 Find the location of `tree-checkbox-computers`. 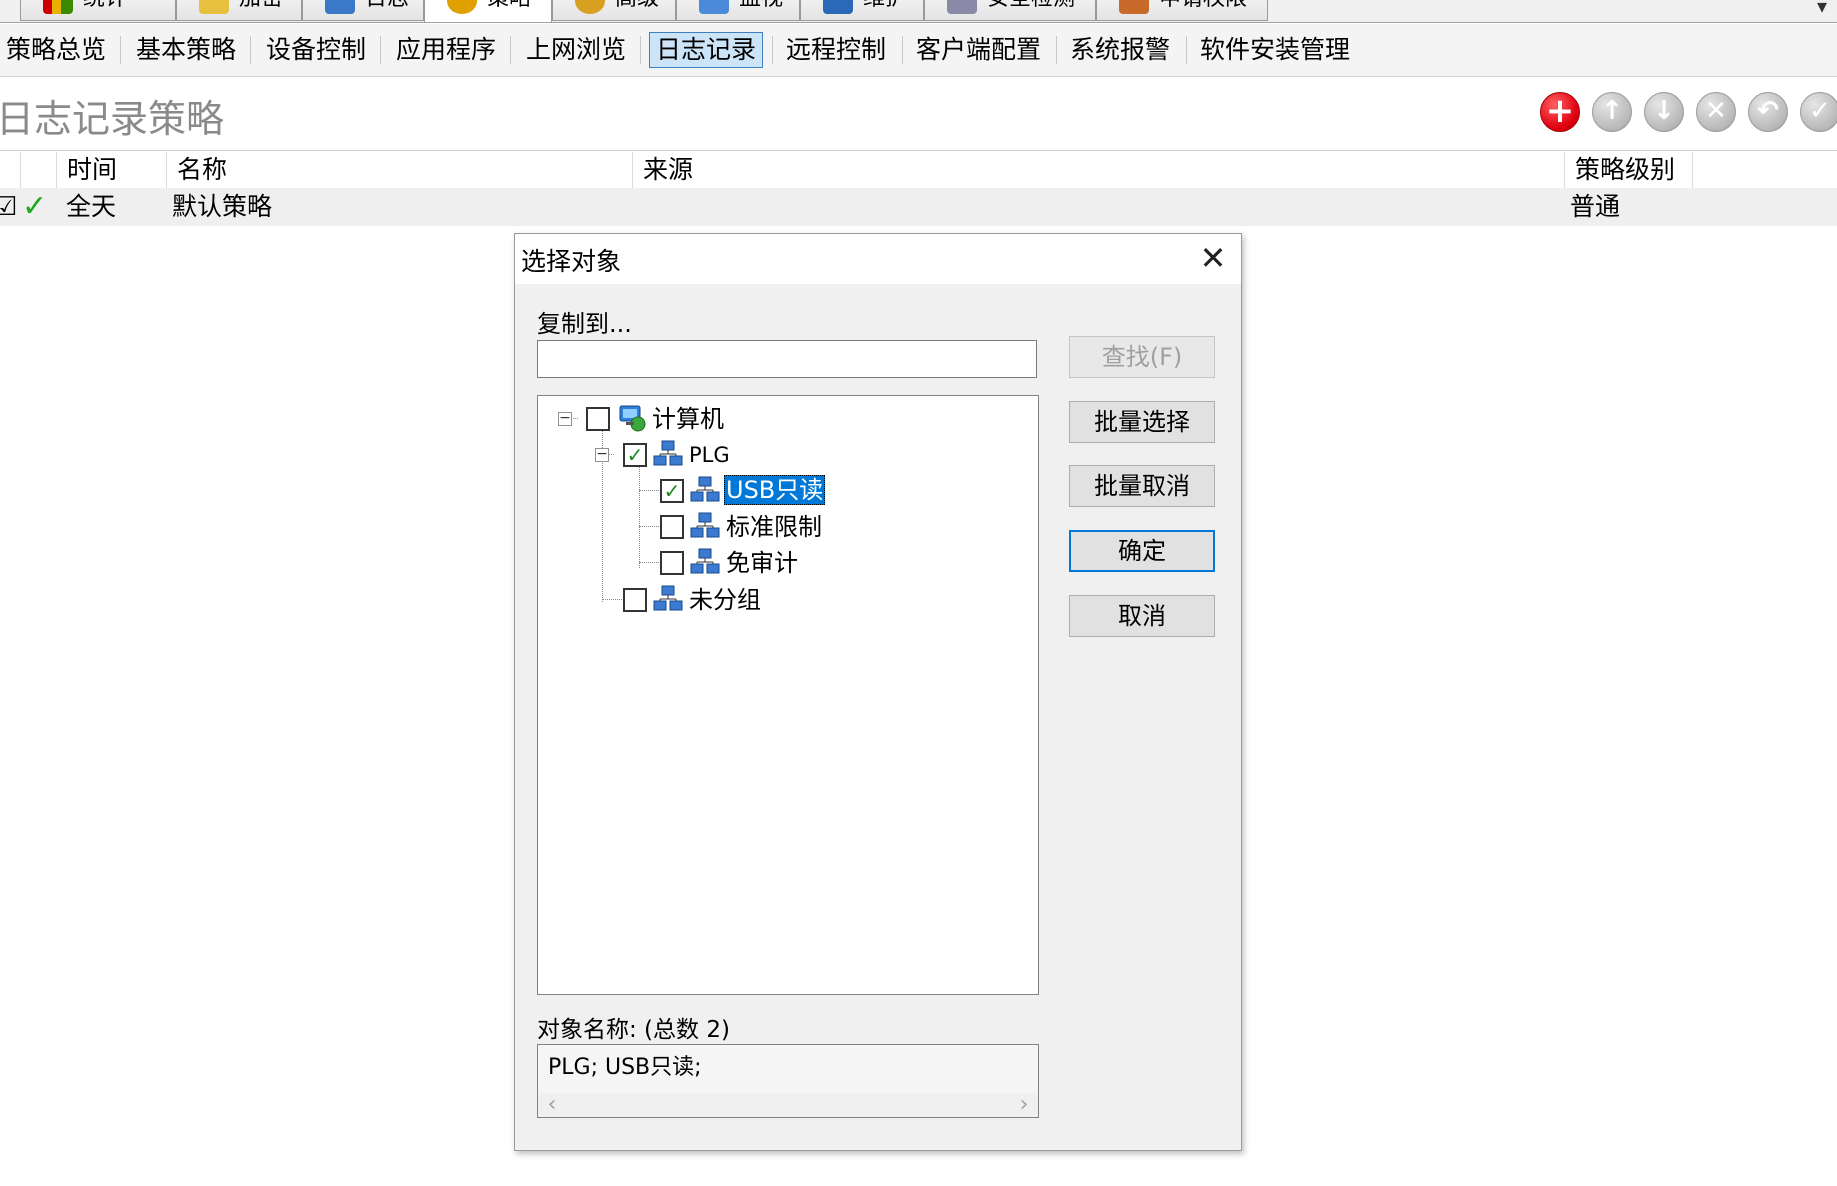

tree-checkbox-computers is located at coordinates (598, 419).